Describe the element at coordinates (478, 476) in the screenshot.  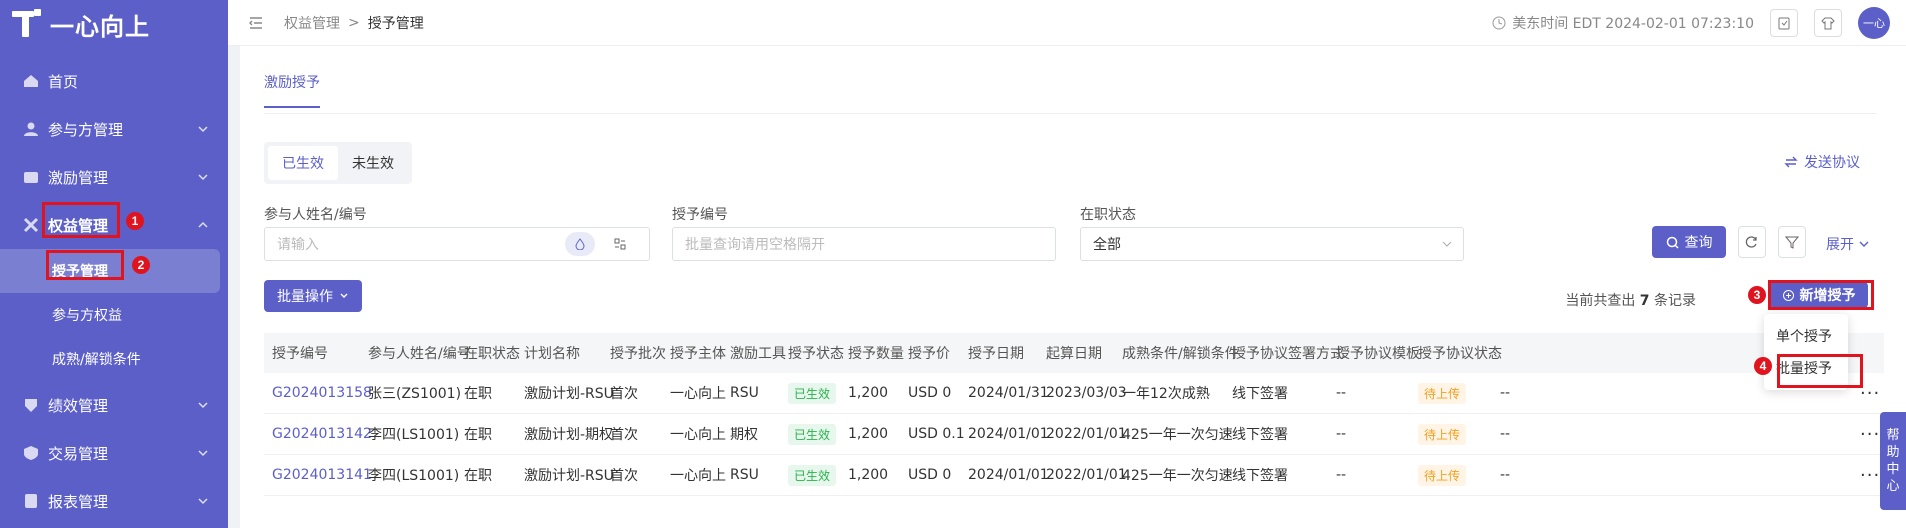
I see `table-cell: 在职` at that location.